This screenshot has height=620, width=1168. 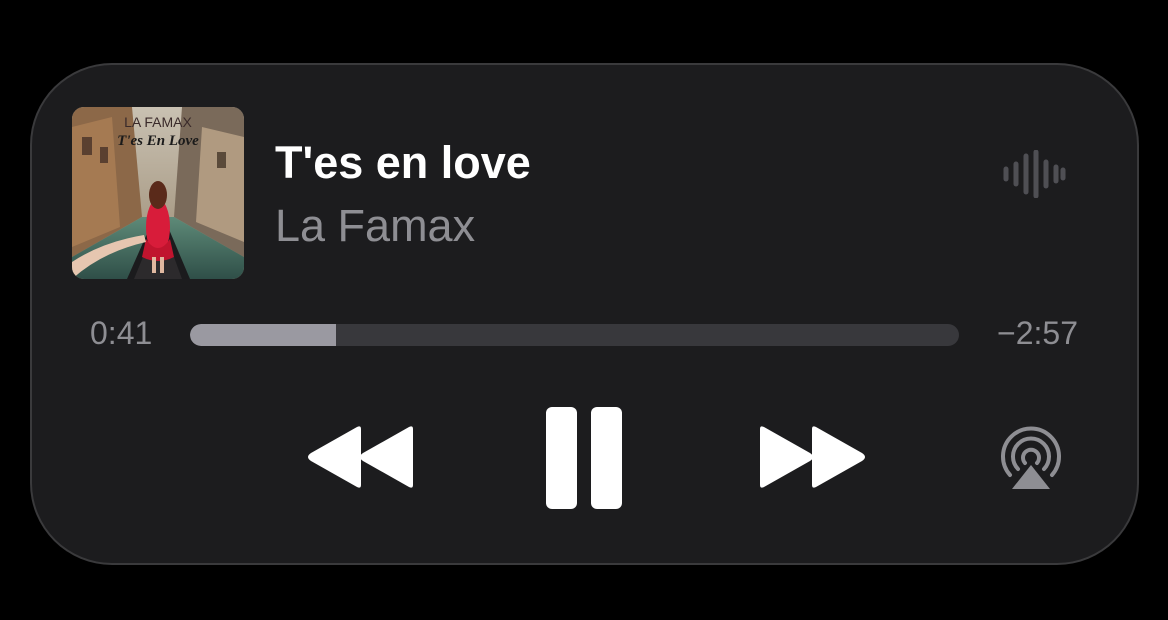 I want to click on airplay-icon, so click(x=1031, y=457).